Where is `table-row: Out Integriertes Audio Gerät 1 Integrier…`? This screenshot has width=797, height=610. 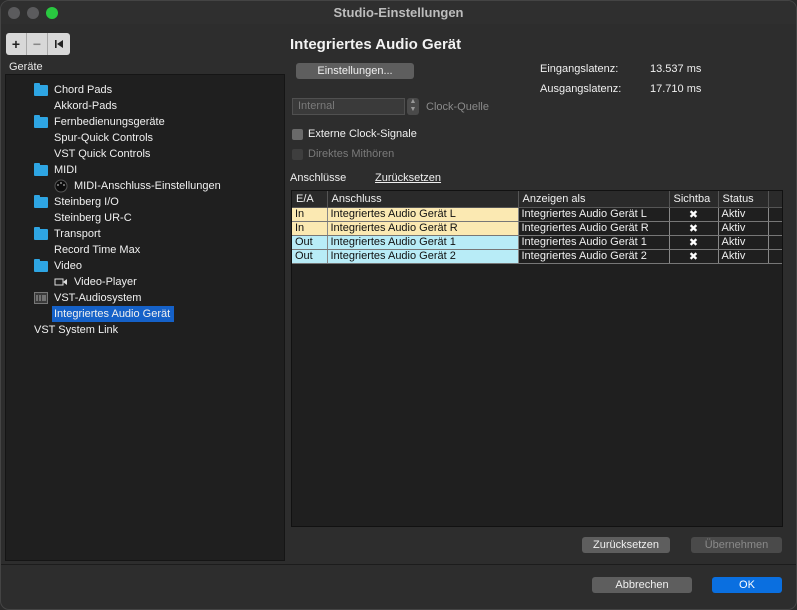 table-row: Out Integriertes Audio Gerät 1 Integrier… is located at coordinates (537, 242).